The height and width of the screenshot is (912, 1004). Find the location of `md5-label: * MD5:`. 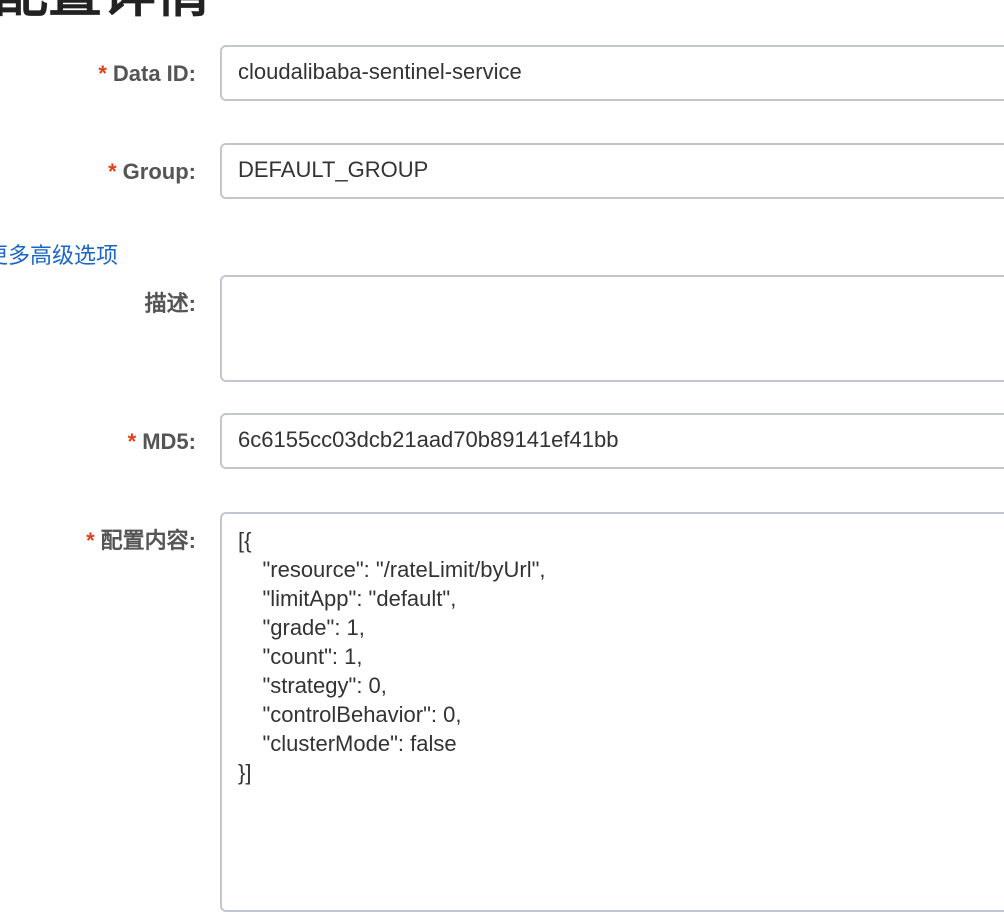

md5-label: * MD5: is located at coordinates (162, 442).